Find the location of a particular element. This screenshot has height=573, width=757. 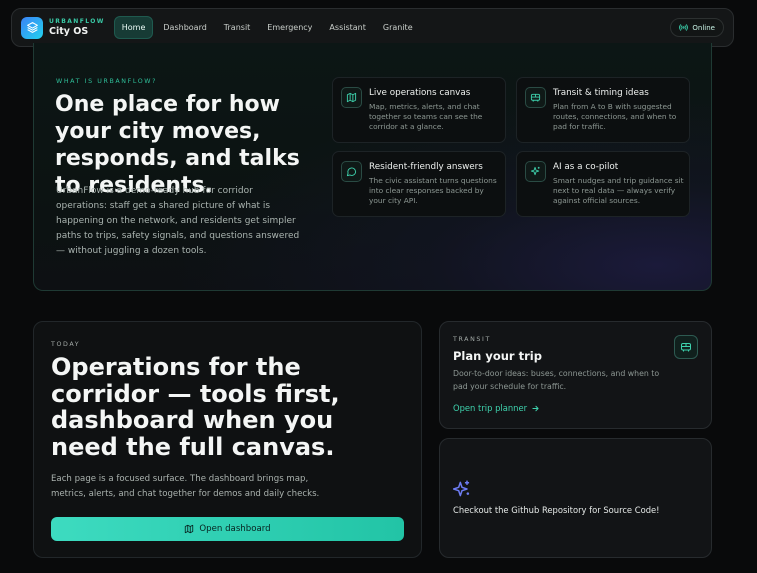

arrow-right-icon is located at coordinates (535, 408).